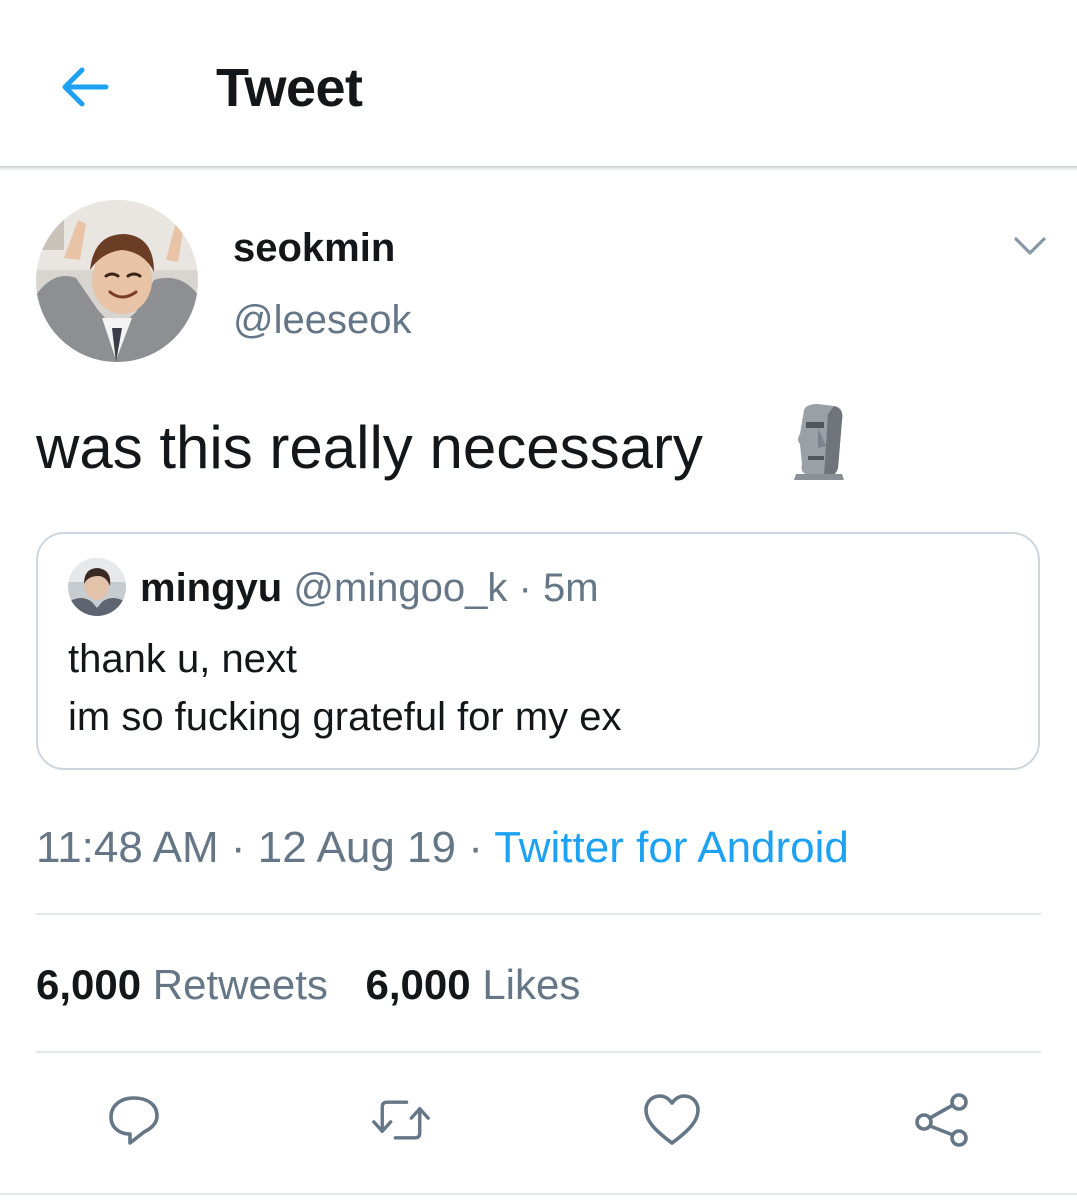 This screenshot has height=1200, width=1077. I want to click on tweet-menu-button, so click(1030, 246).